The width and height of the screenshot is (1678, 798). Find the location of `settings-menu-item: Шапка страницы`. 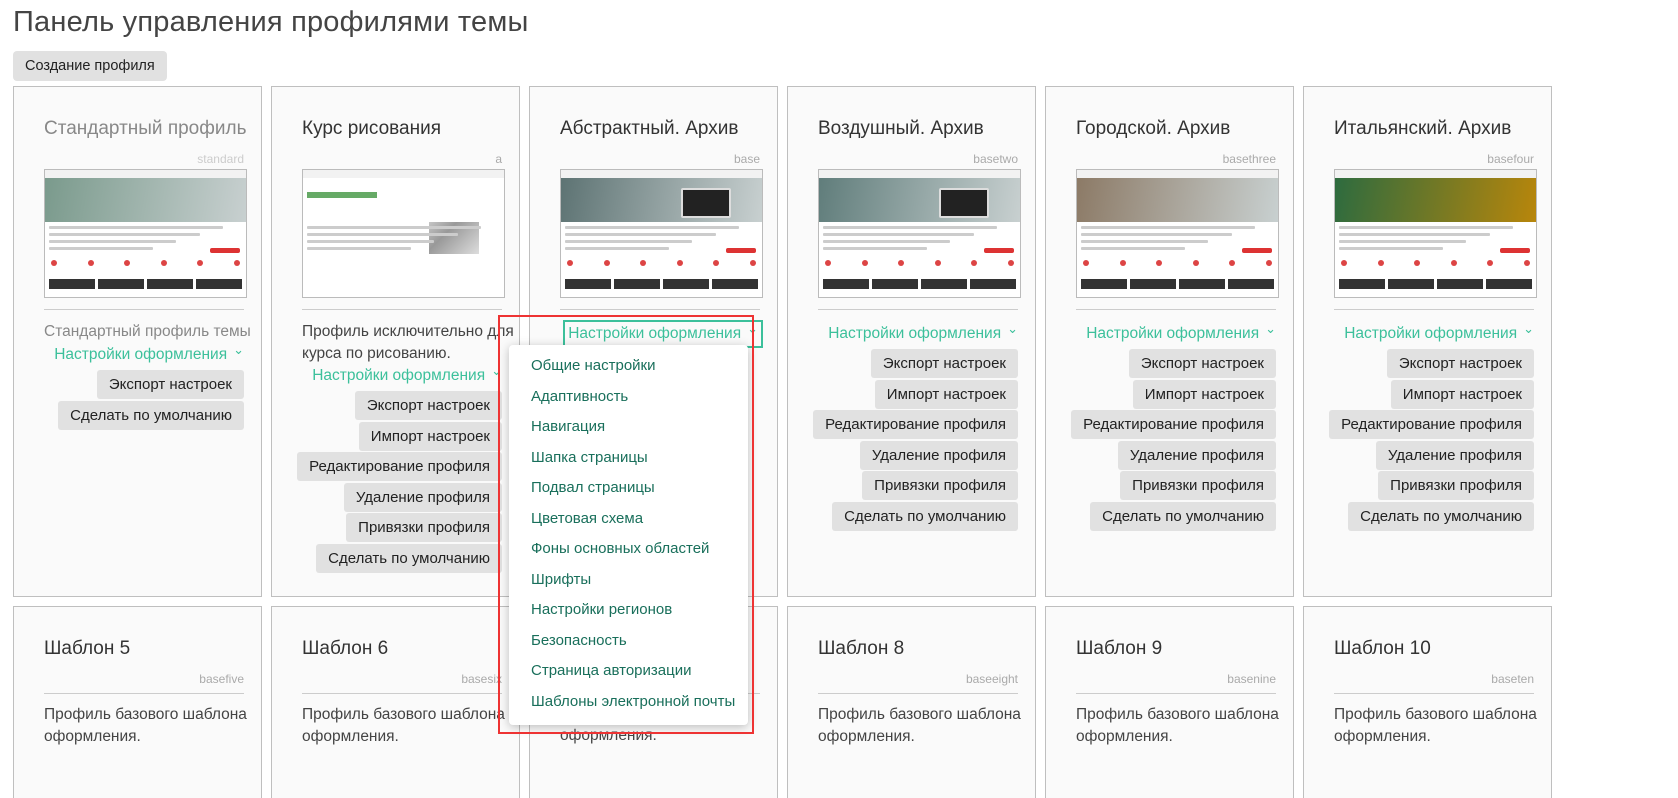

settings-menu-item: Шапка страницы is located at coordinates (628, 458).